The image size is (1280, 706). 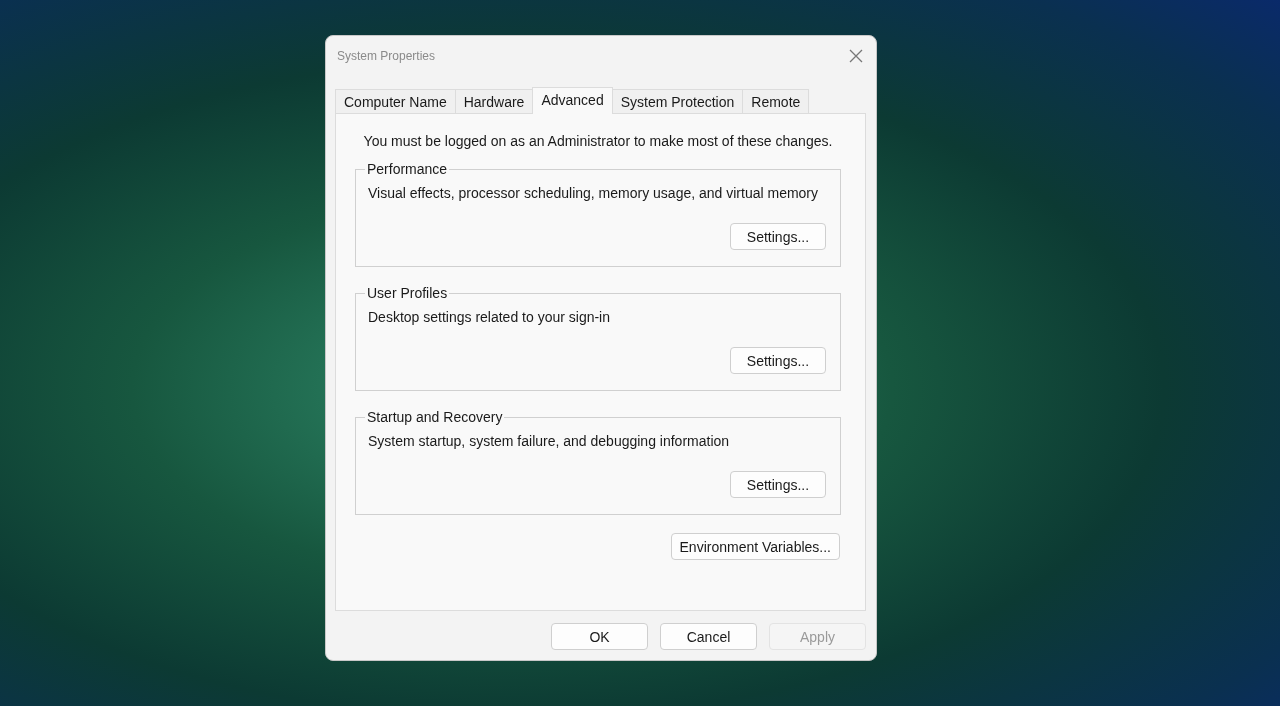 I want to click on close-icon, so click(x=856, y=56).